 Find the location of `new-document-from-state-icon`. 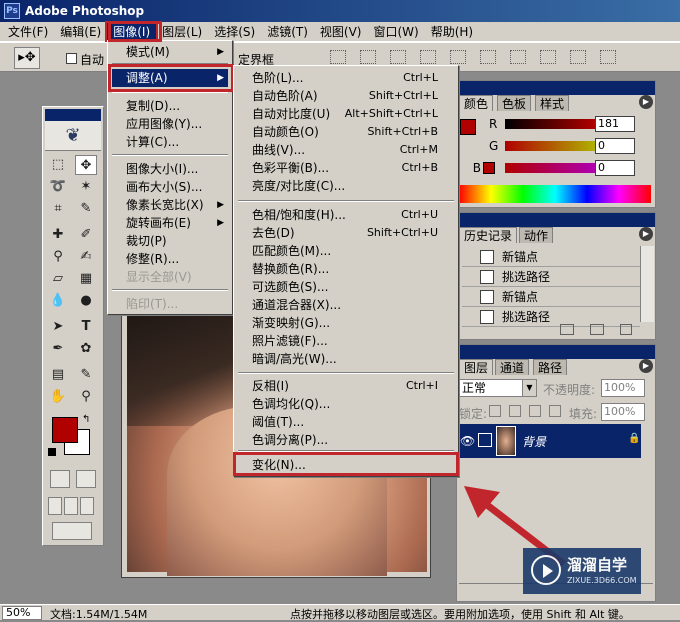

new-document-from-state-icon is located at coordinates (597, 329).